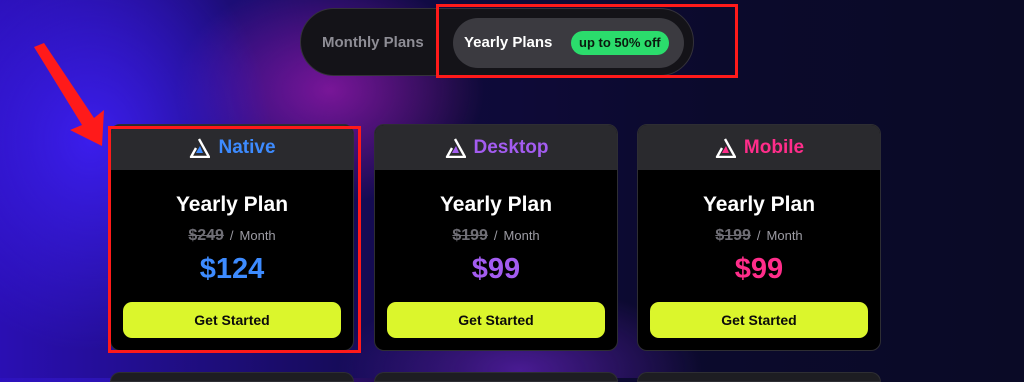 This screenshot has width=1024, height=382. What do you see at coordinates (373, 43) in the screenshot?
I see `tab-monthly-plans: Monthly Plans` at bounding box center [373, 43].